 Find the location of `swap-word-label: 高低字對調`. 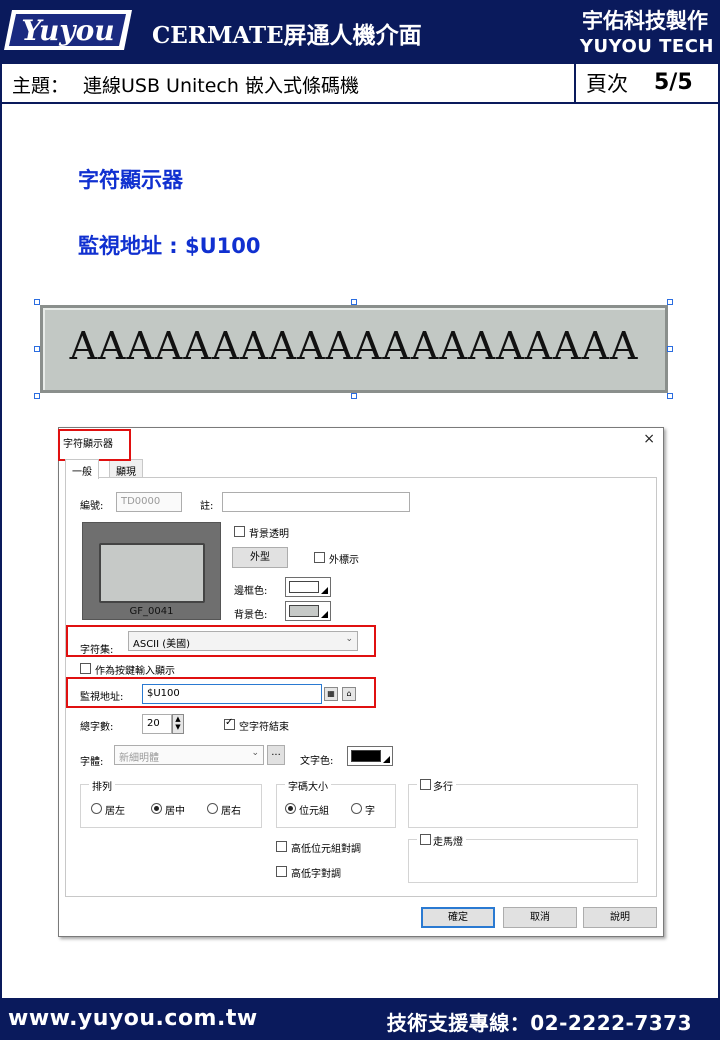

swap-word-label: 高低字對調 is located at coordinates (316, 874).